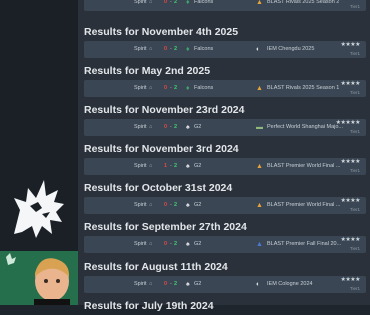  I want to click on event-name: IEM Chengdu 2025, so click(307, 49).